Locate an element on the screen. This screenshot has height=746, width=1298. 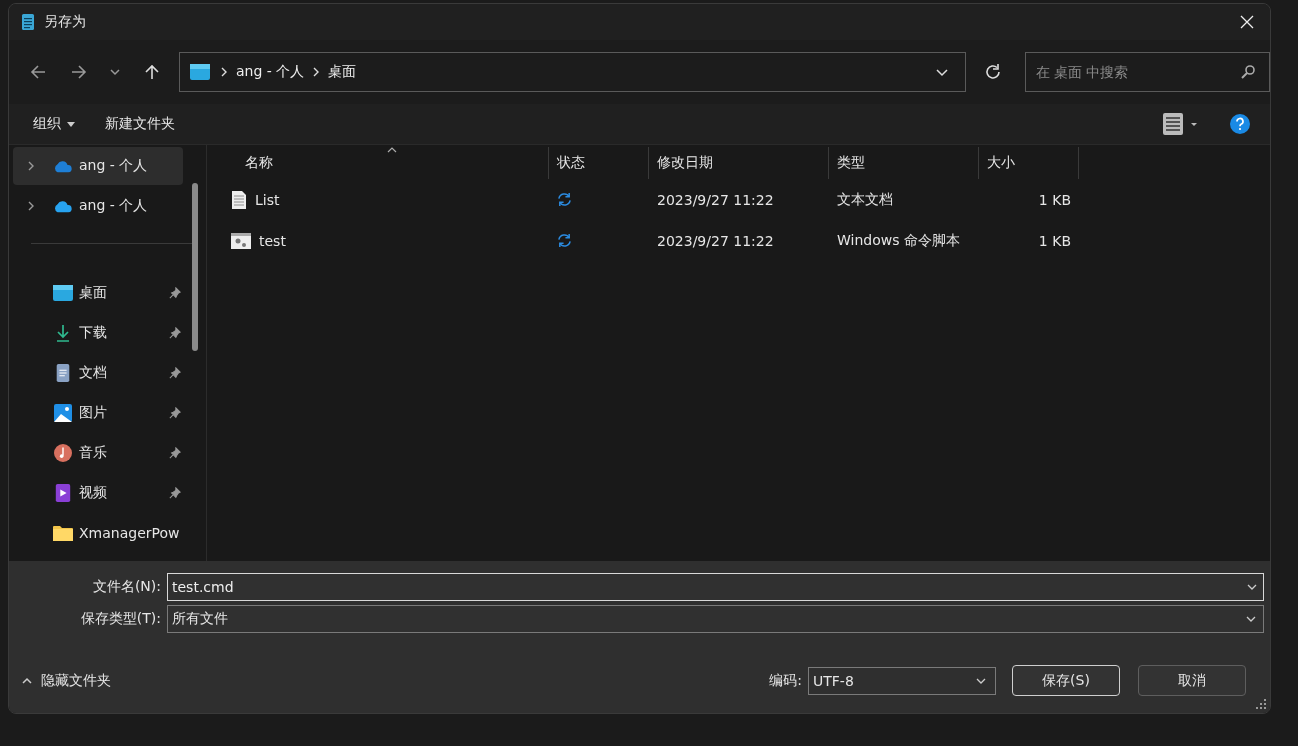
encoding-dropdown: UTF-8 is located at coordinates (902, 680).